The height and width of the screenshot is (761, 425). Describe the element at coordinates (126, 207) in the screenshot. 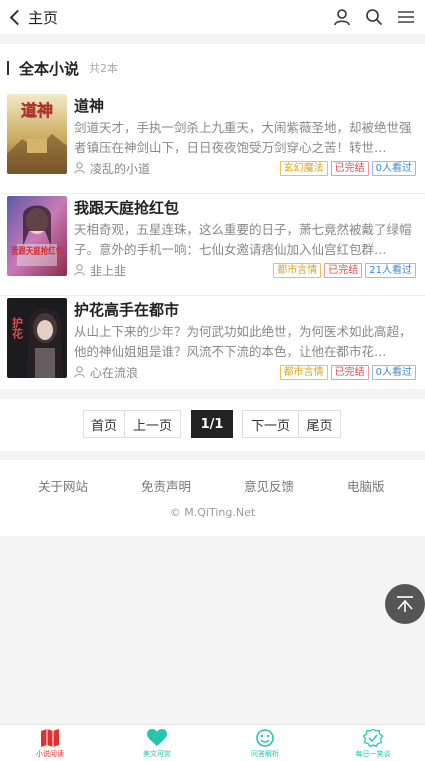

I see `book-title: 我跟天庭抢红包` at that location.